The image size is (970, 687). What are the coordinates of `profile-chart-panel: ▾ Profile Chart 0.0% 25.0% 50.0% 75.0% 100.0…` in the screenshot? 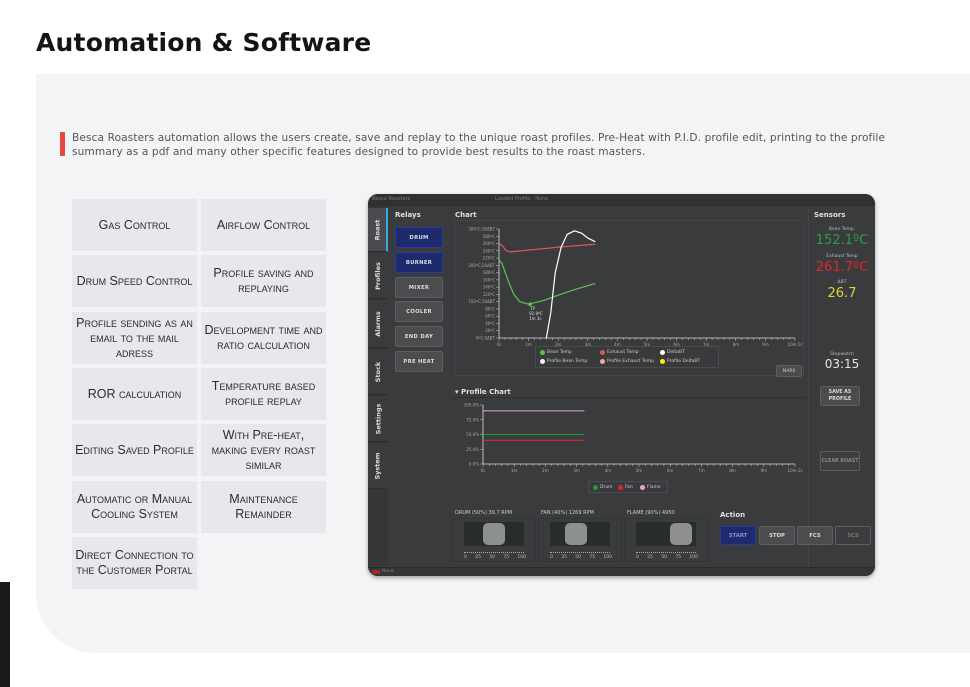 It's located at (629, 445).